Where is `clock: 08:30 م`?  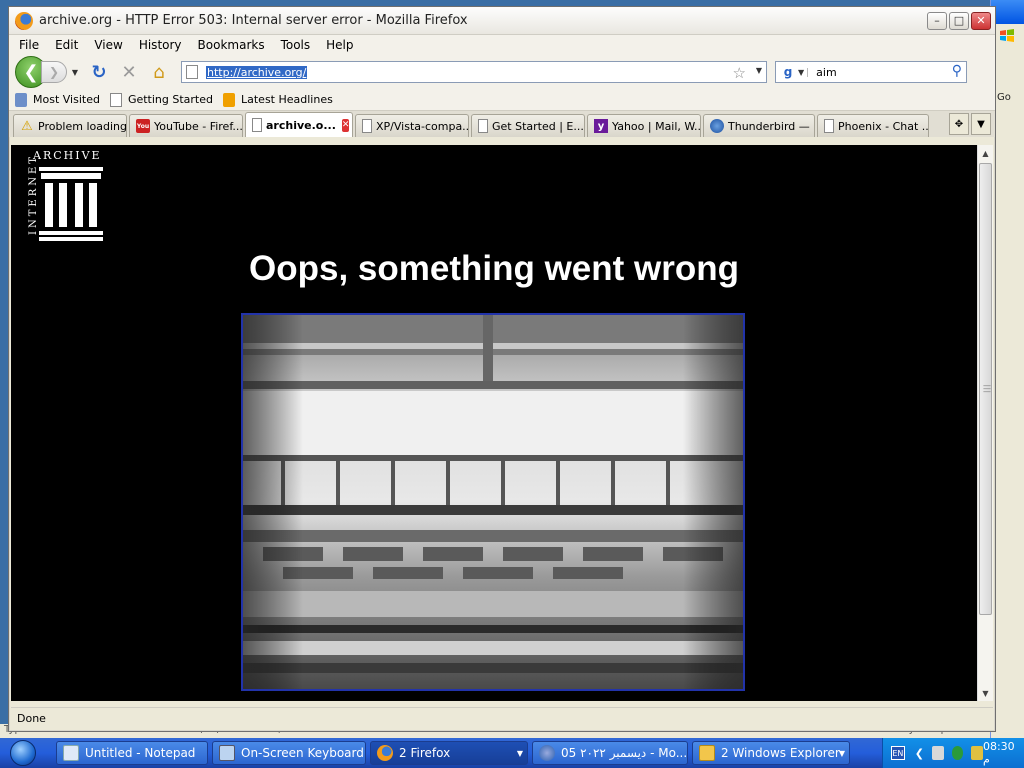 clock: 08:30 م is located at coordinates (1000, 753).